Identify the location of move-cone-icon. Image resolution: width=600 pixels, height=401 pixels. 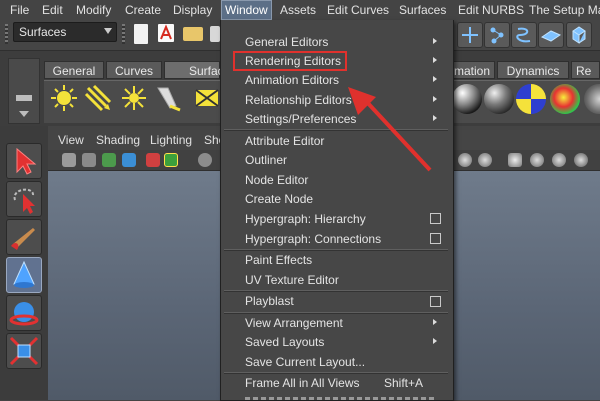
(24, 274).